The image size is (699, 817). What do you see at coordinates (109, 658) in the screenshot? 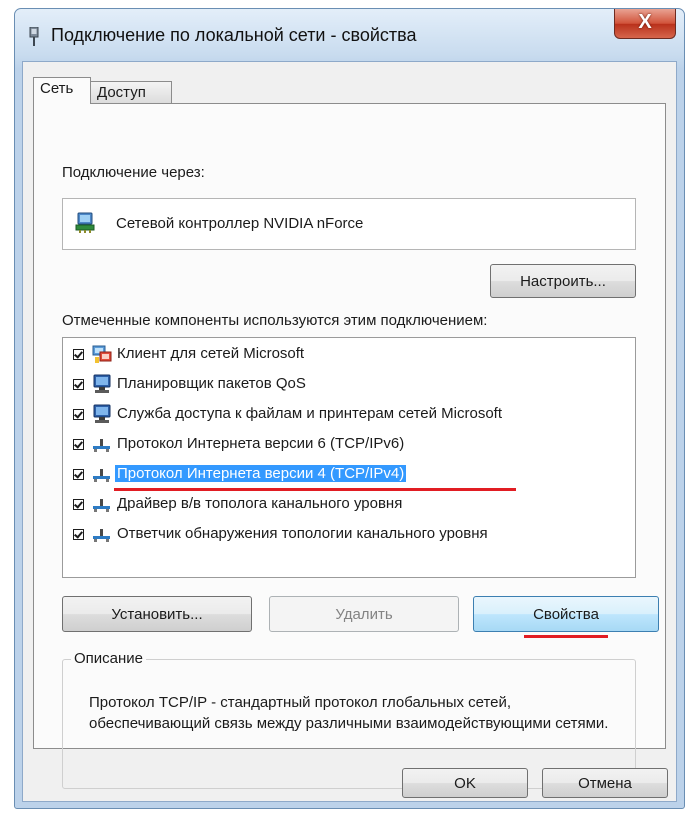
I see `description-legend: Описание` at bounding box center [109, 658].